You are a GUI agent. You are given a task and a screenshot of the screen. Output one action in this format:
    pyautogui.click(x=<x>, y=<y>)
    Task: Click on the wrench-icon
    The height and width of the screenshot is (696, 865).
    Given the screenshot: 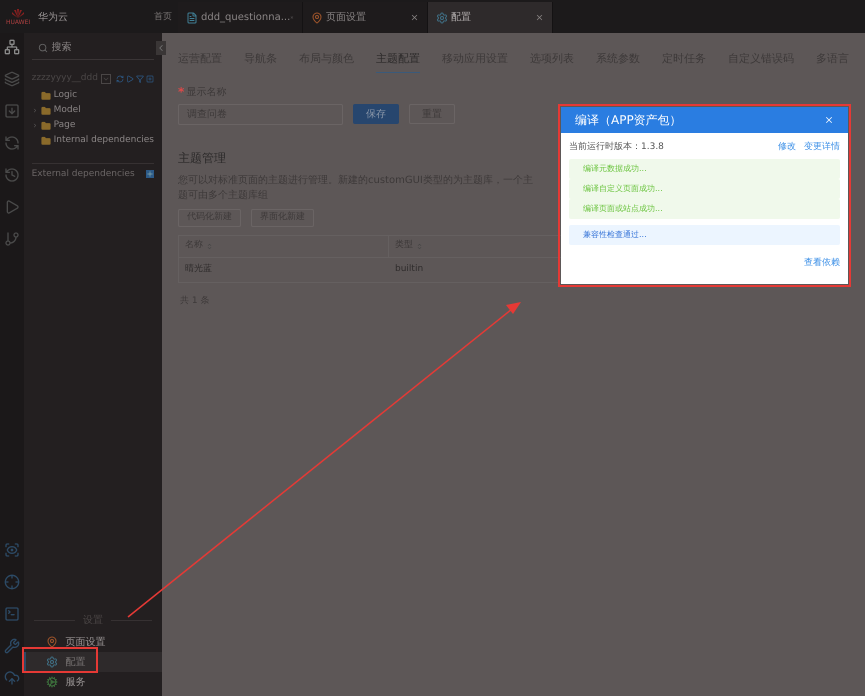 What is the action you would take?
    pyautogui.click(x=12, y=646)
    